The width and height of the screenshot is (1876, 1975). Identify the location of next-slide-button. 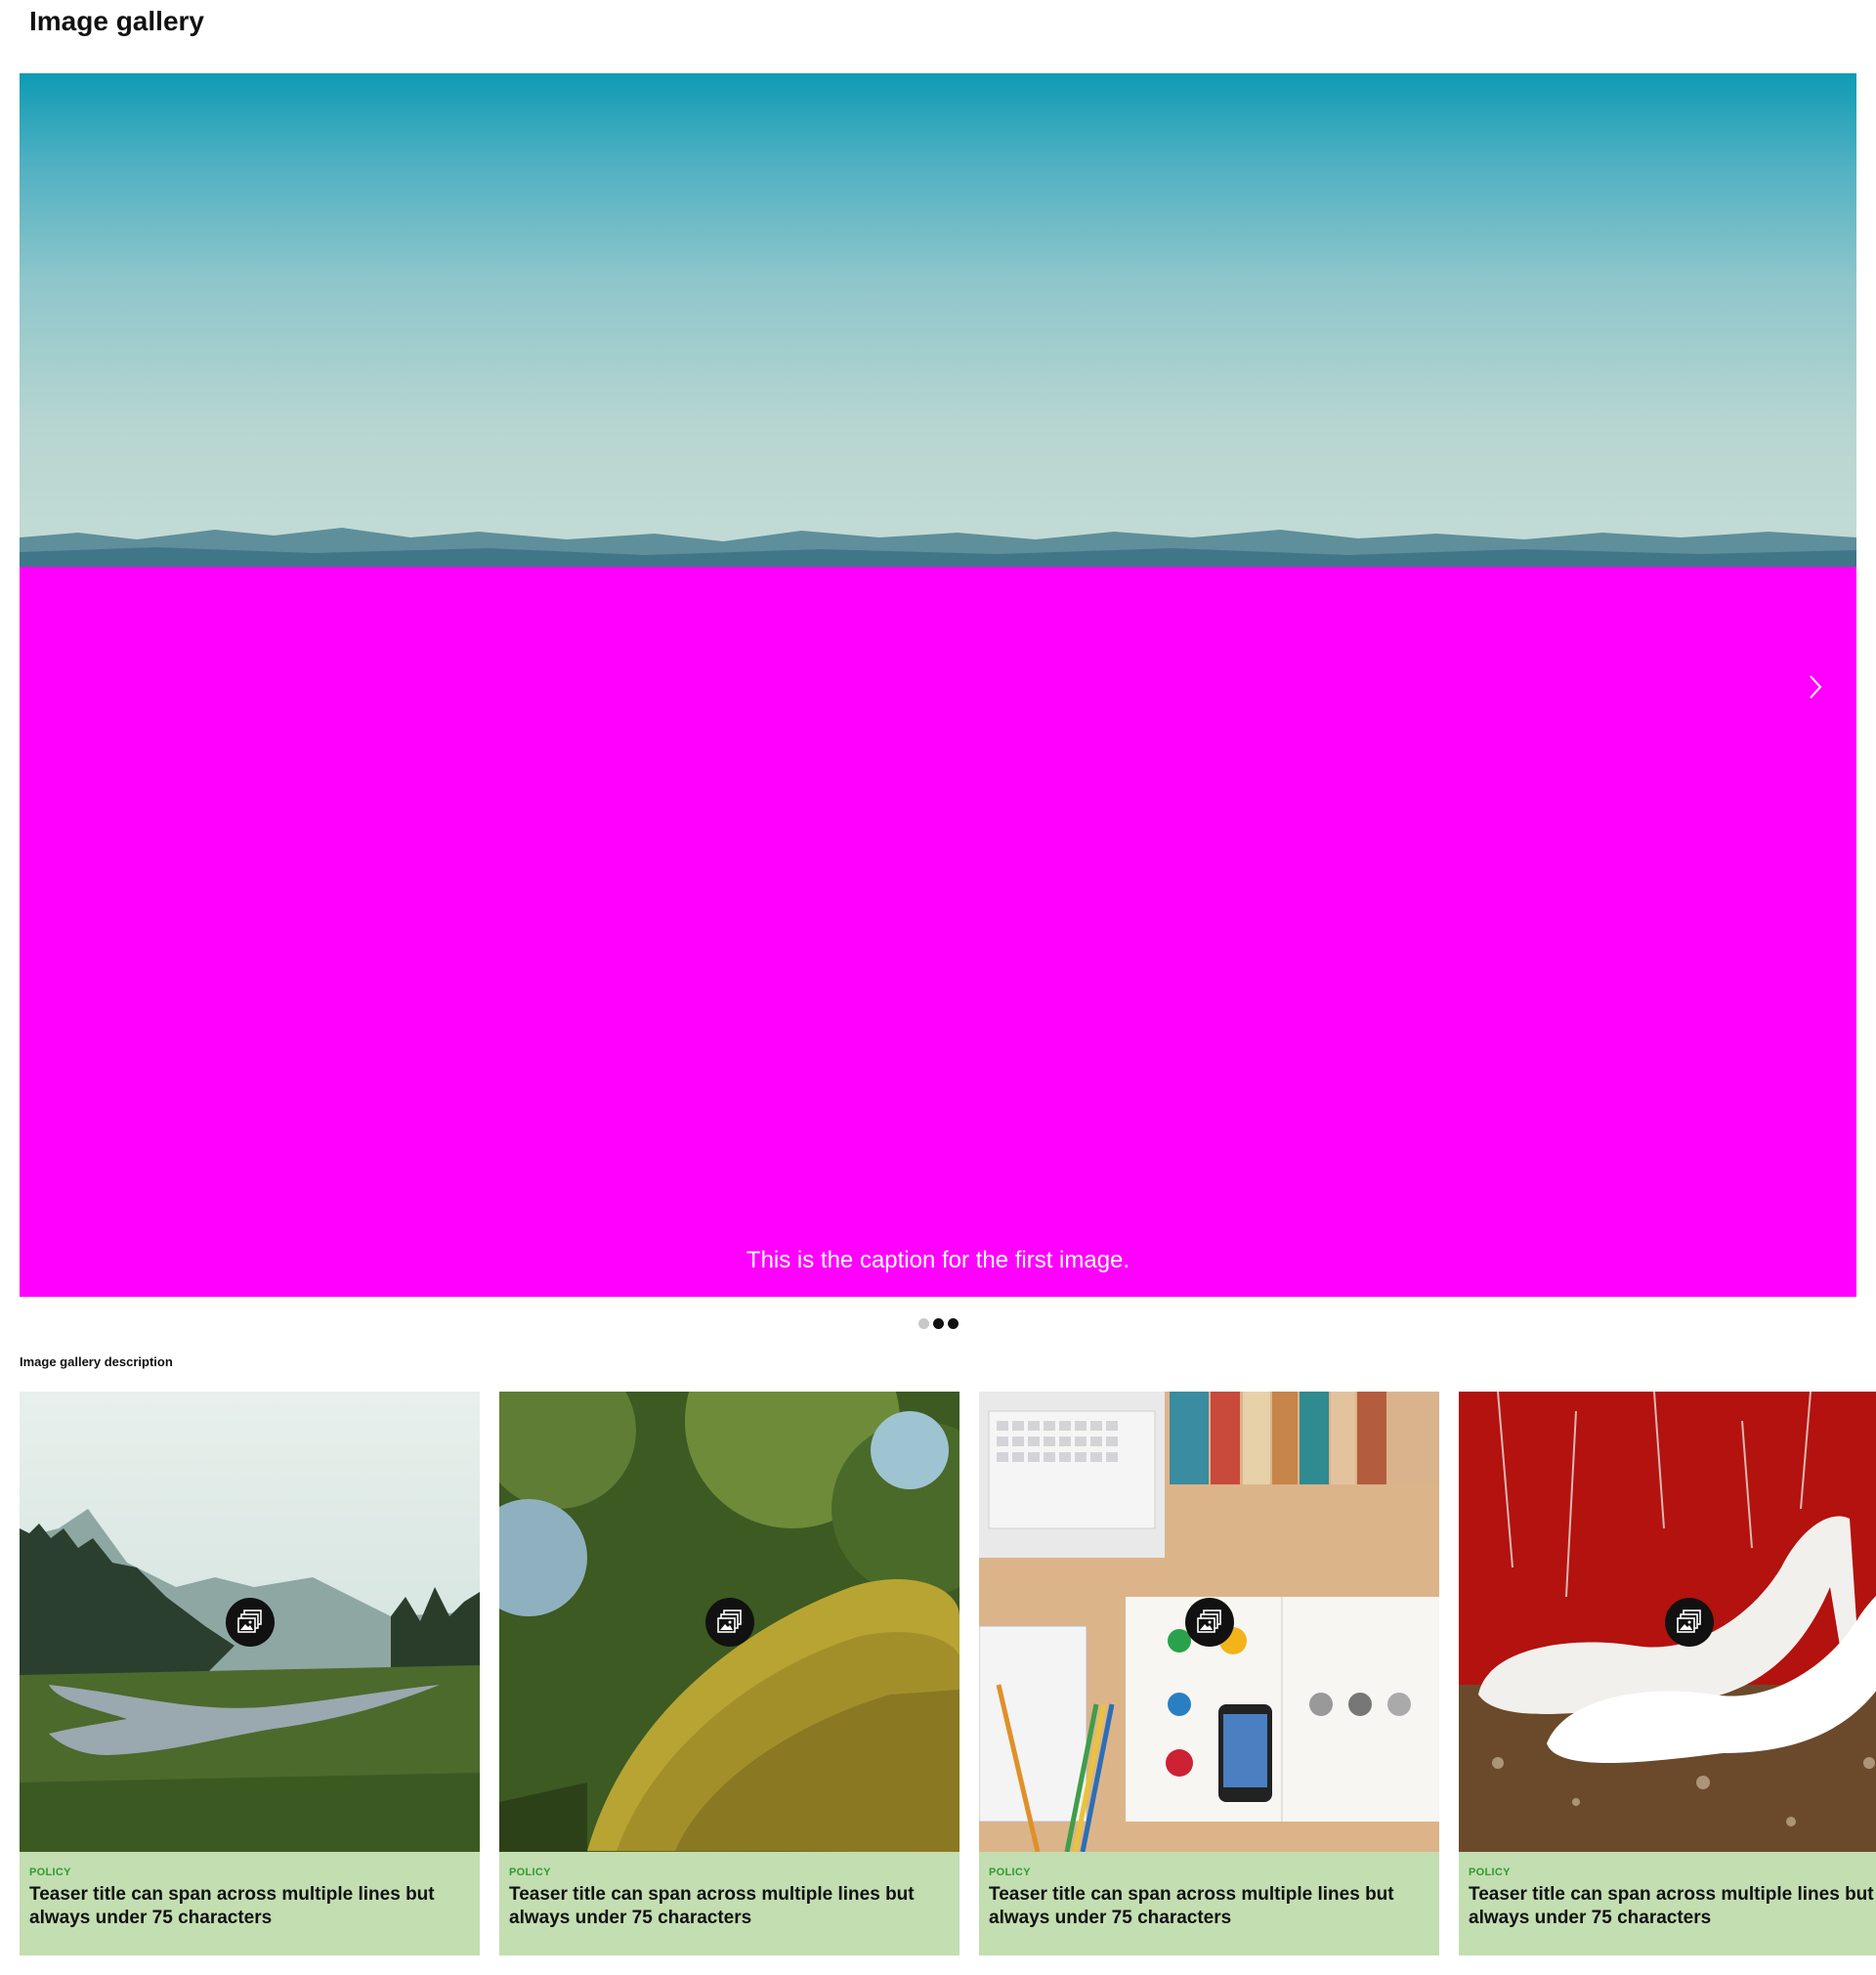
(1816, 687).